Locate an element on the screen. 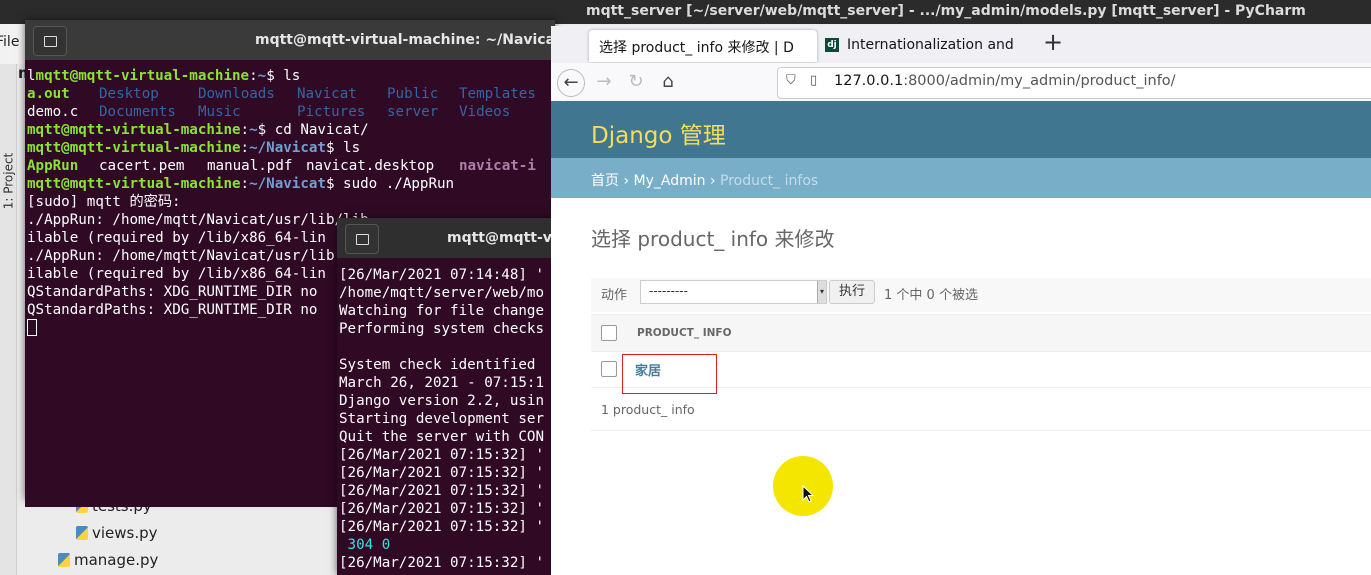  ls-entry: Downloads is located at coordinates (236, 94).